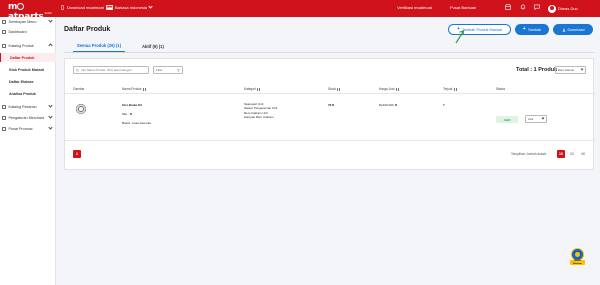 The height and width of the screenshot is (285, 600). Describe the element at coordinates (28, 31) in the screenshot. I see `sidebar-item-dashboard: Dashboard` at that location.